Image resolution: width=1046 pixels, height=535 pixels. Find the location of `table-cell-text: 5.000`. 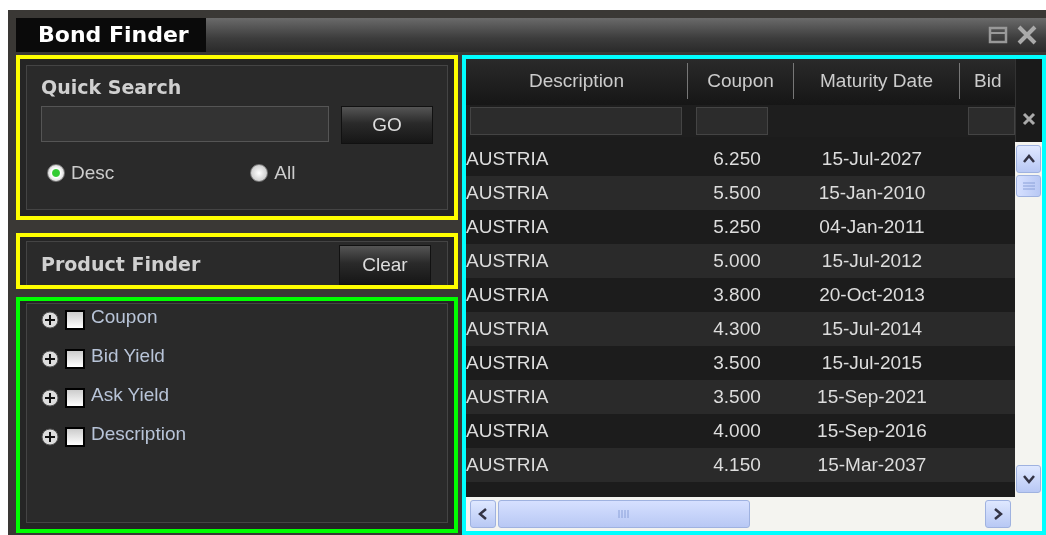

table-cell-text: 5.000 is located at coordinates (737, 261).